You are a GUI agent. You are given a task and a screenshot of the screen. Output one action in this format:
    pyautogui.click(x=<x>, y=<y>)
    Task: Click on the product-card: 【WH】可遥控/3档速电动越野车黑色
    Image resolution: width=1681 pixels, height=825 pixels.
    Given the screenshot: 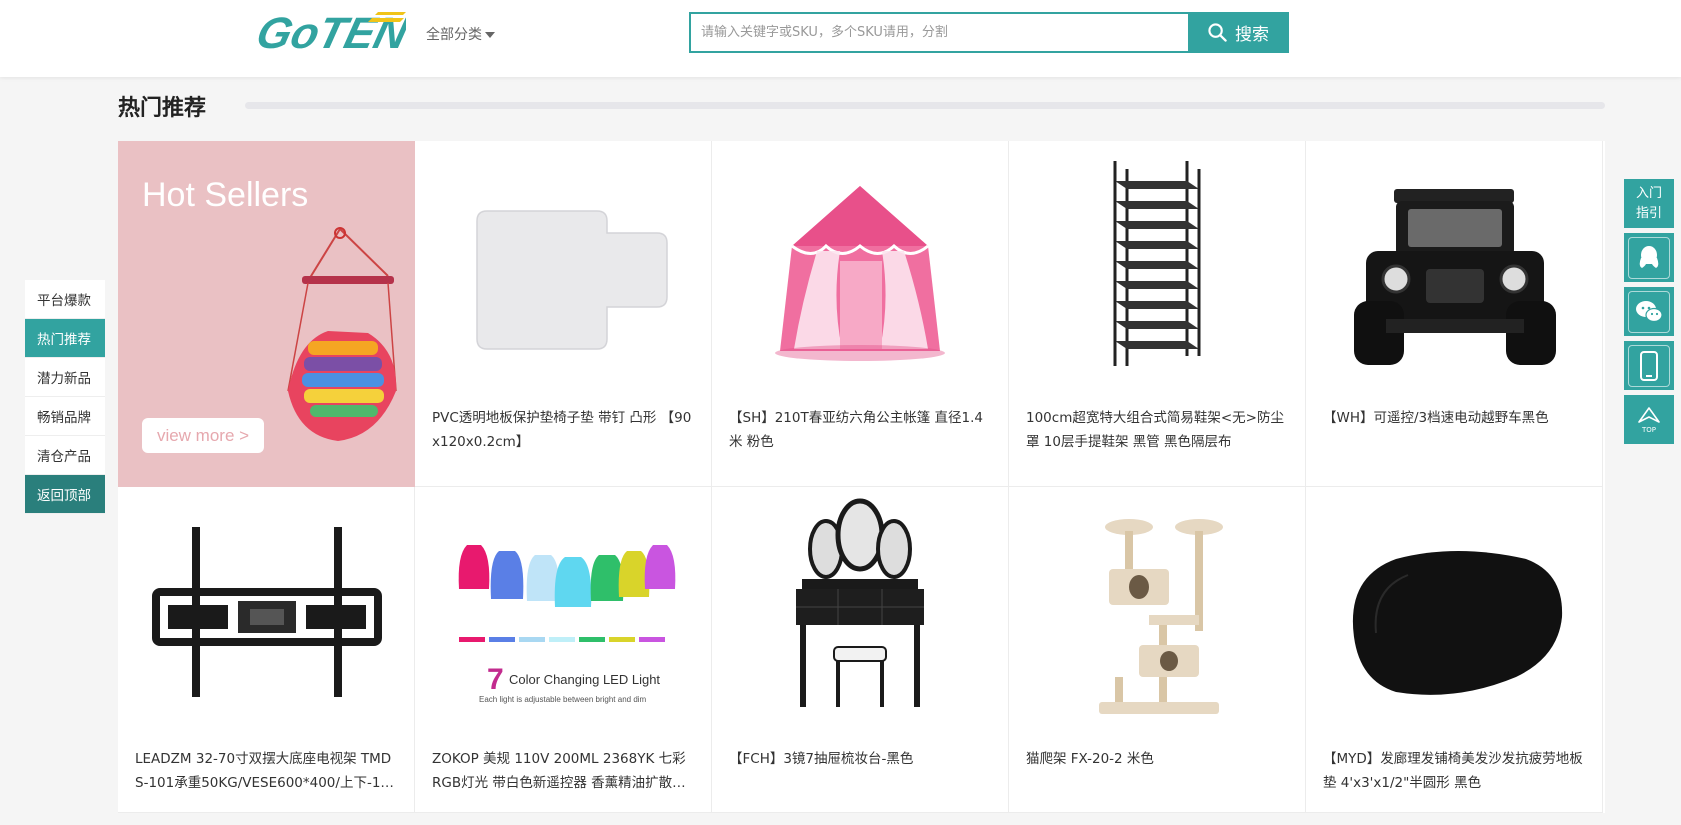 What is the action you would take?
    pyautogui.click(x=1454, y=314)
    